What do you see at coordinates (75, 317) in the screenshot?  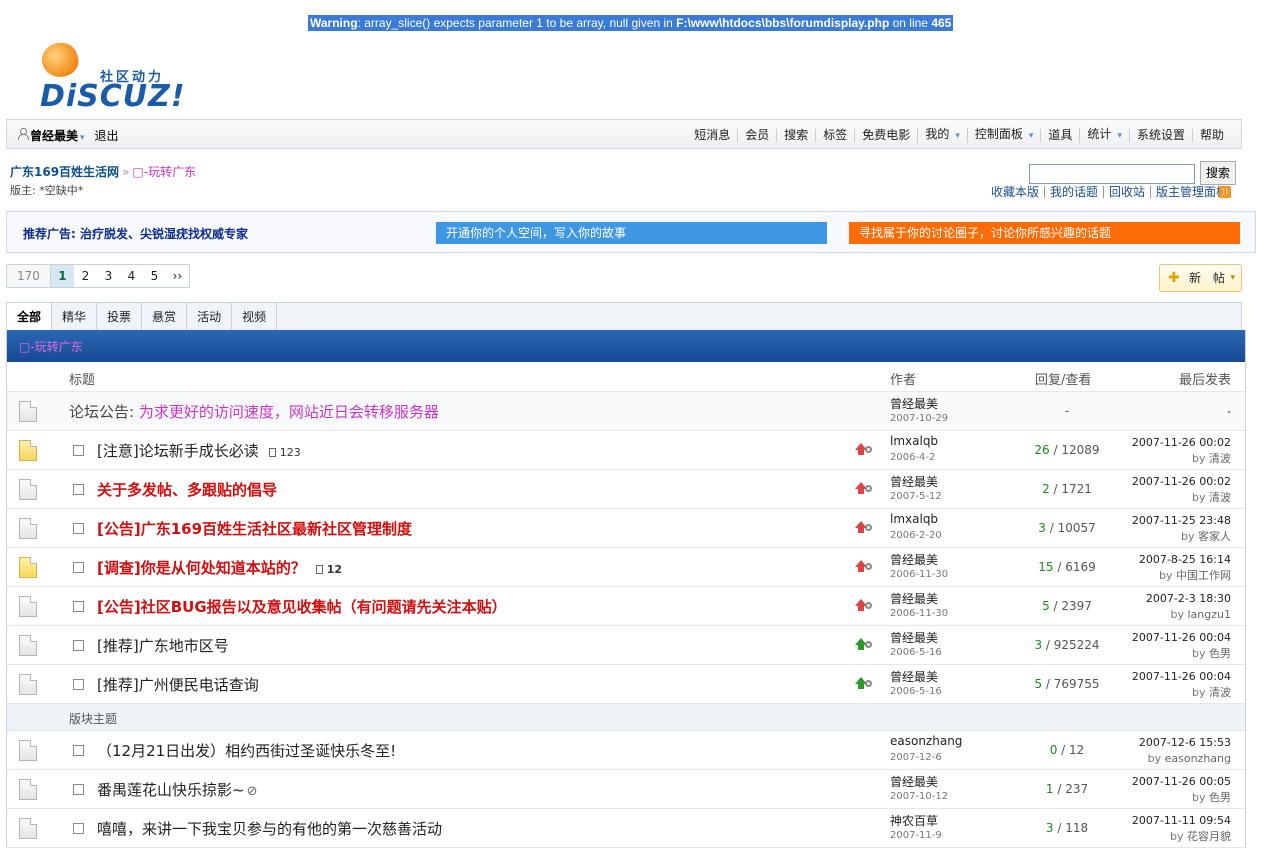 I see `tab-filter: 精华` at bounding box center [75, 317].